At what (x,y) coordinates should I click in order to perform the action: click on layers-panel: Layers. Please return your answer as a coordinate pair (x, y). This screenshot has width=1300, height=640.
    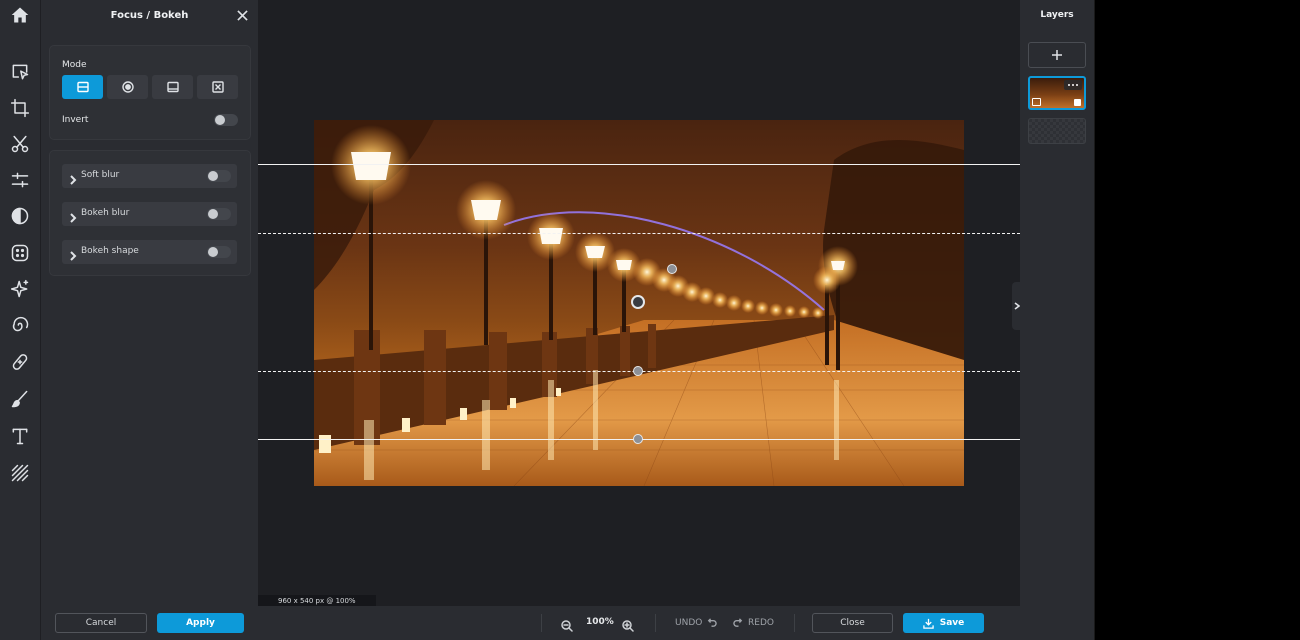
    Looking at the image, I should click on (1057, 320).